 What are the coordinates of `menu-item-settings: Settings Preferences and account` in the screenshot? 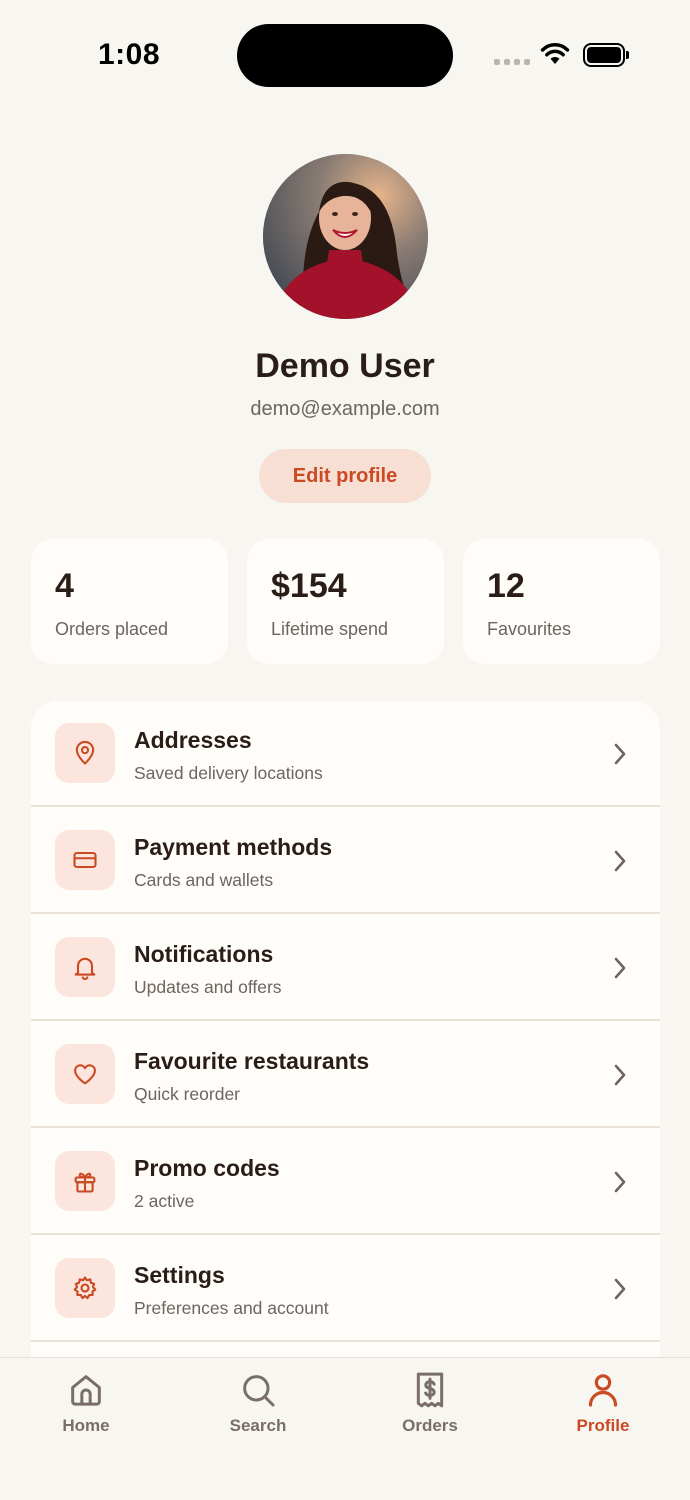 It's located at (345, 1289).